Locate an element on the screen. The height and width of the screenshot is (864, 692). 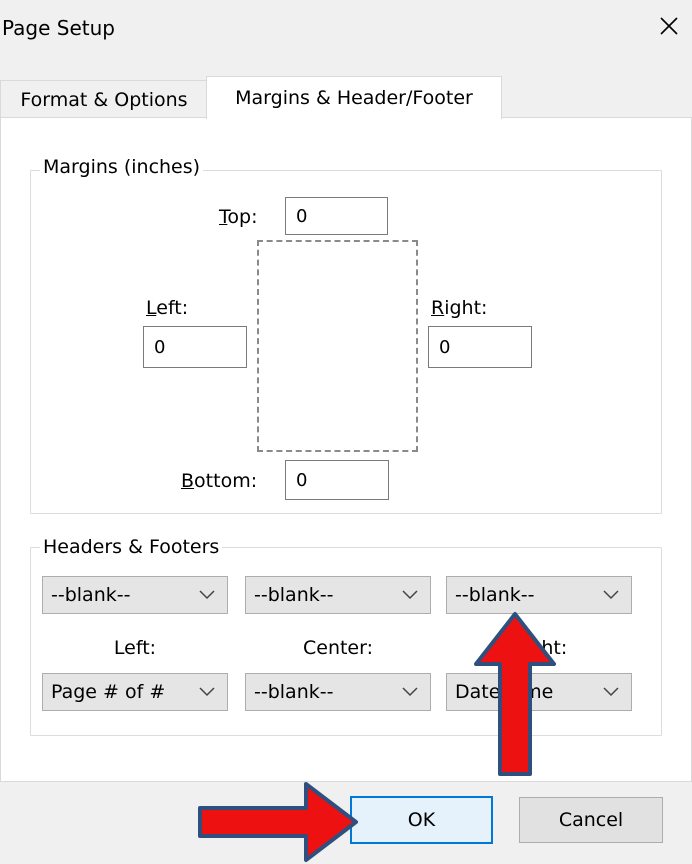
close-icon is located at coordinates (669, 26).